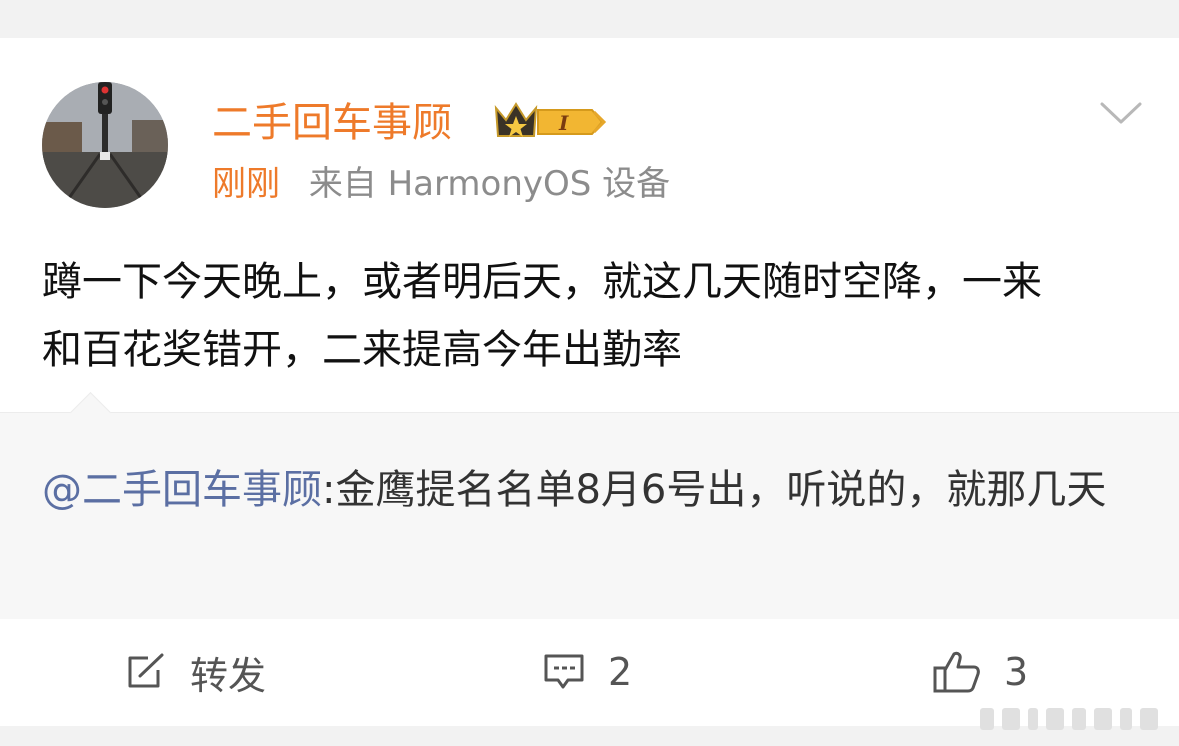 Image resolution: width=1179 pixels, height=746 pixels. I want to click on thumbs-up-icon, so click(956, 672).